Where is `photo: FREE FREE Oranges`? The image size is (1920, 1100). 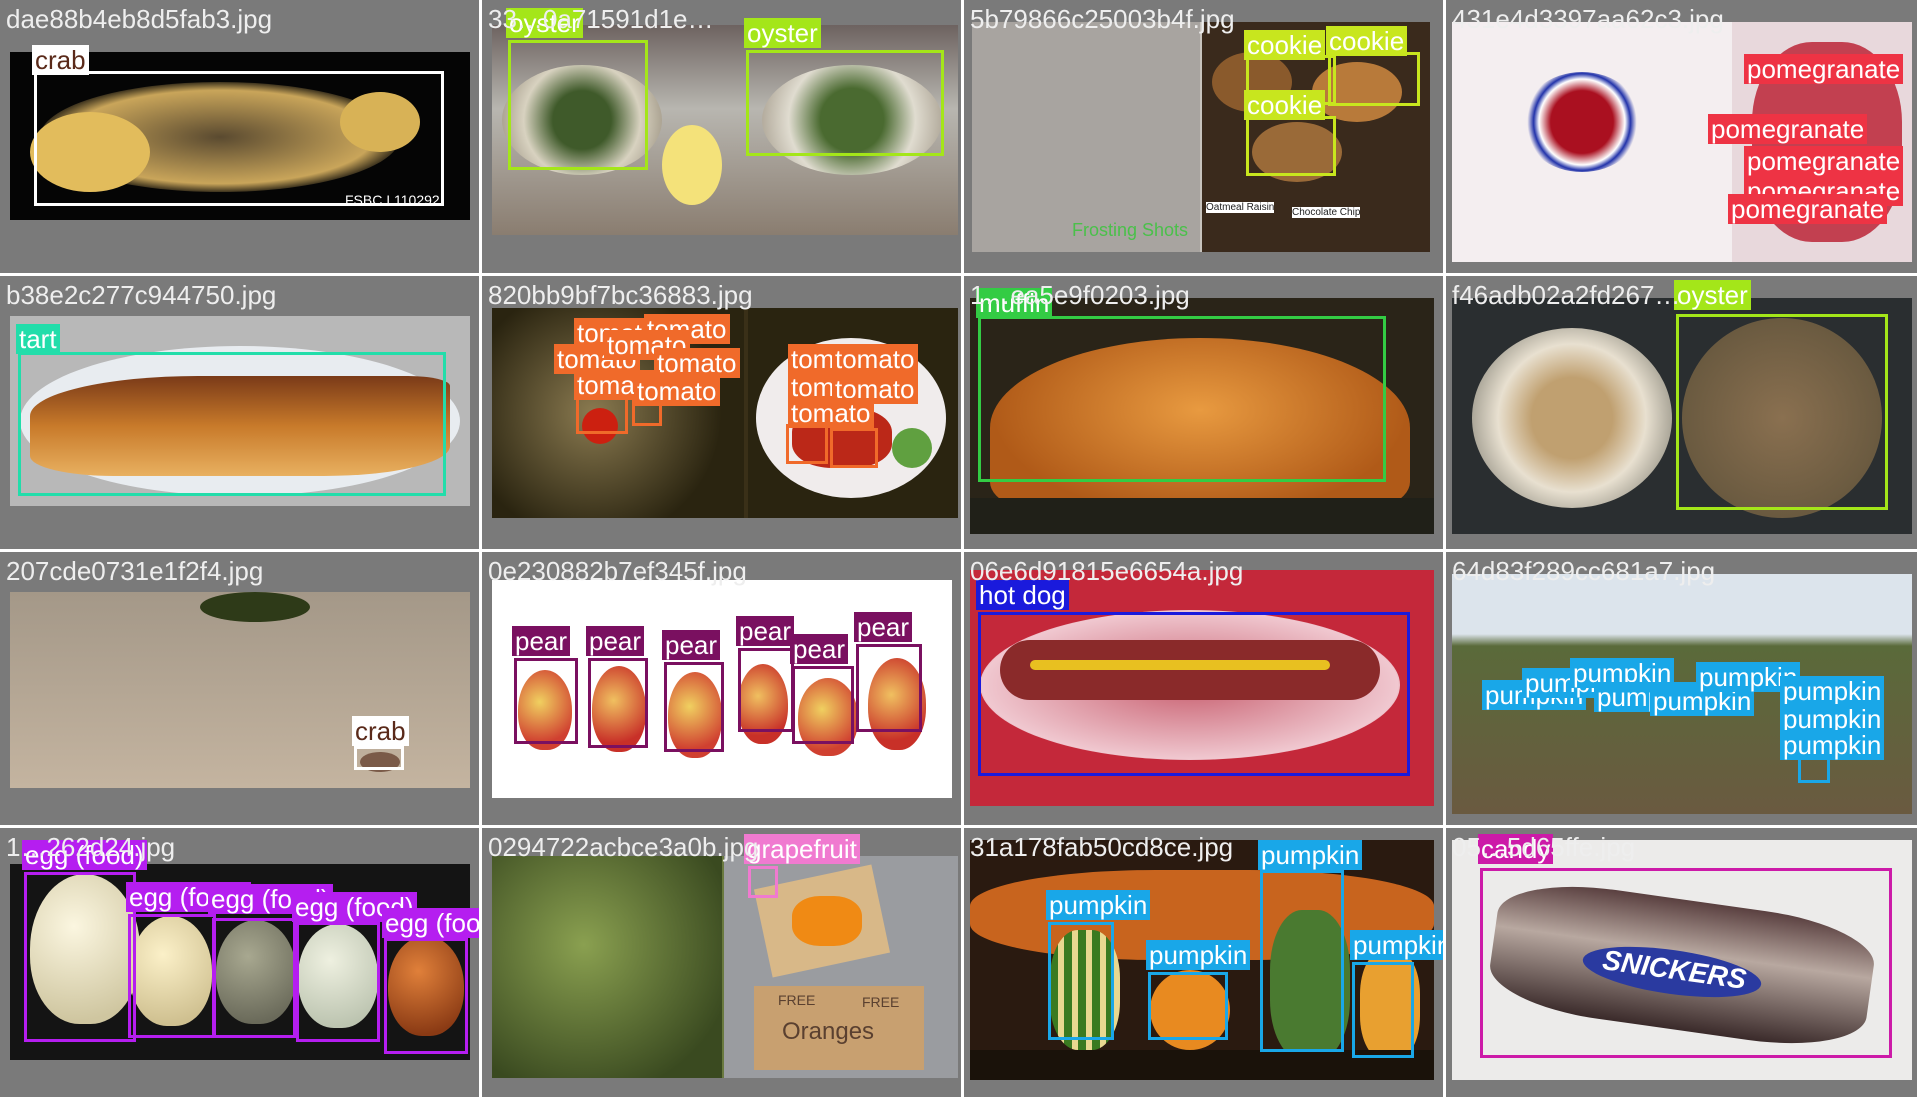 photo: FREE FREE Oranges is located at coordinates (725, 967).